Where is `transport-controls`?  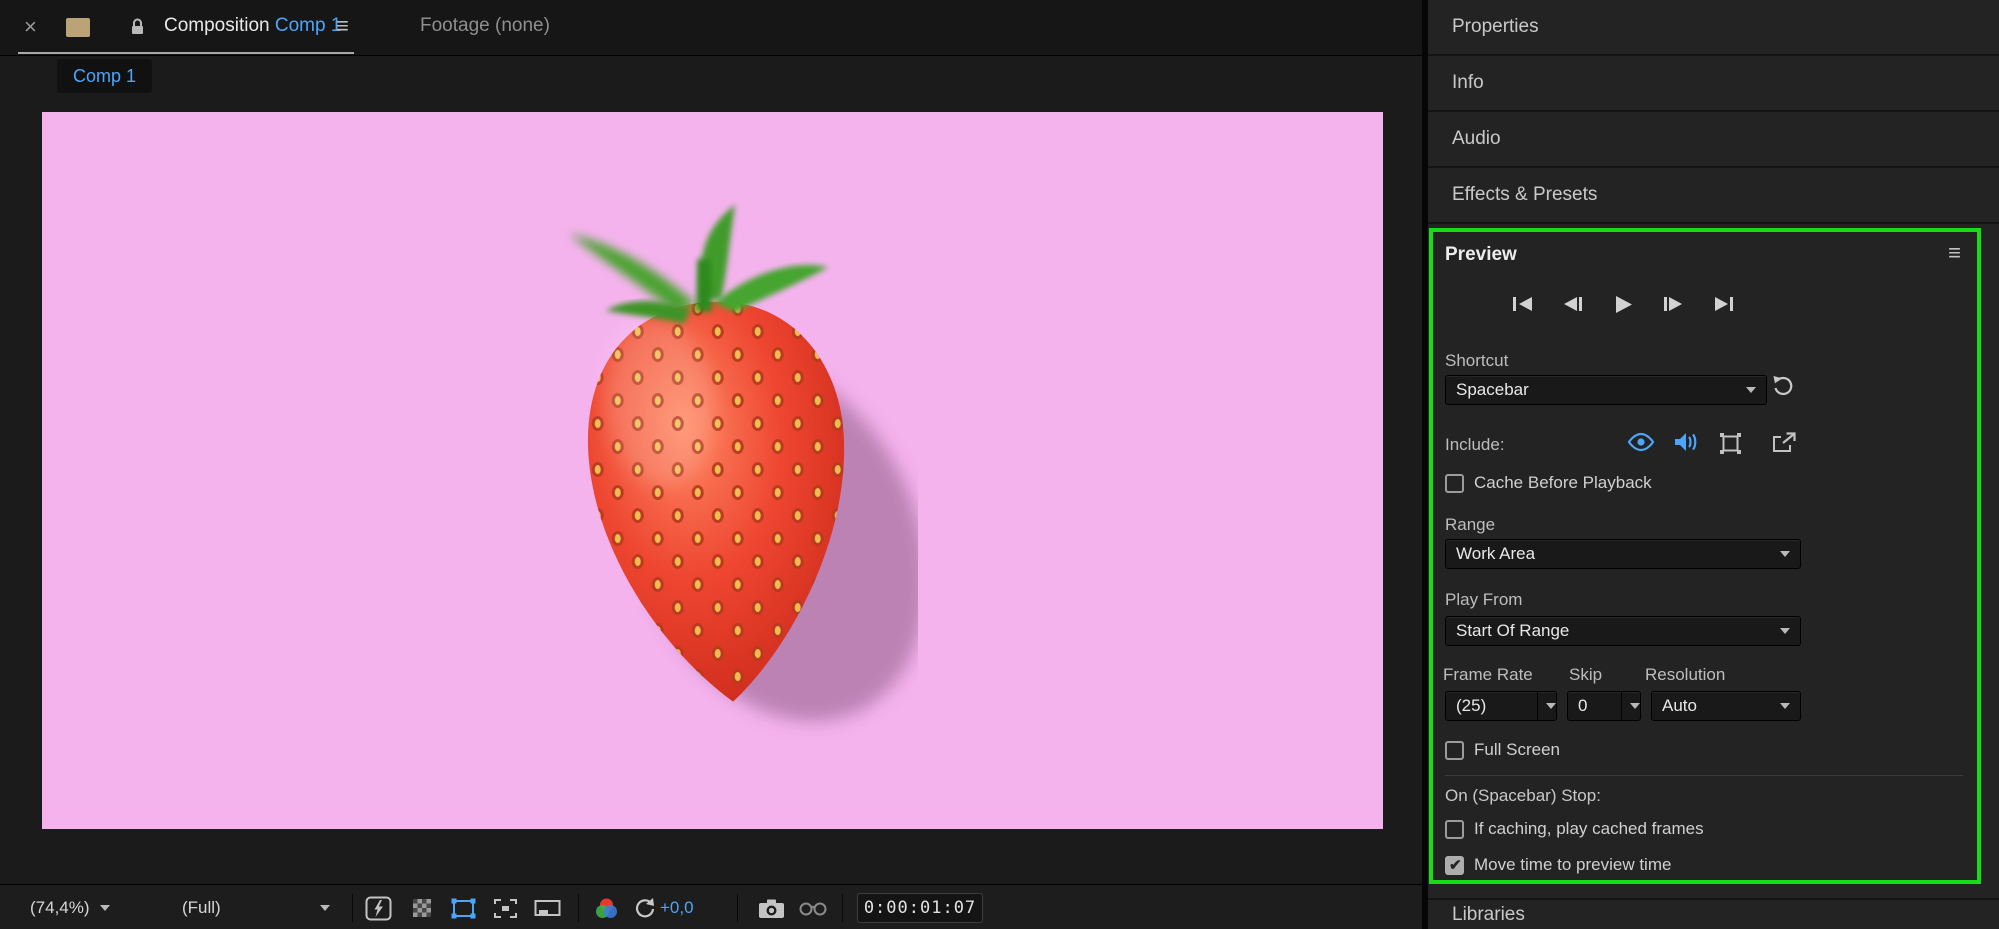
transport-controls is located at coordinates (1623, 304).